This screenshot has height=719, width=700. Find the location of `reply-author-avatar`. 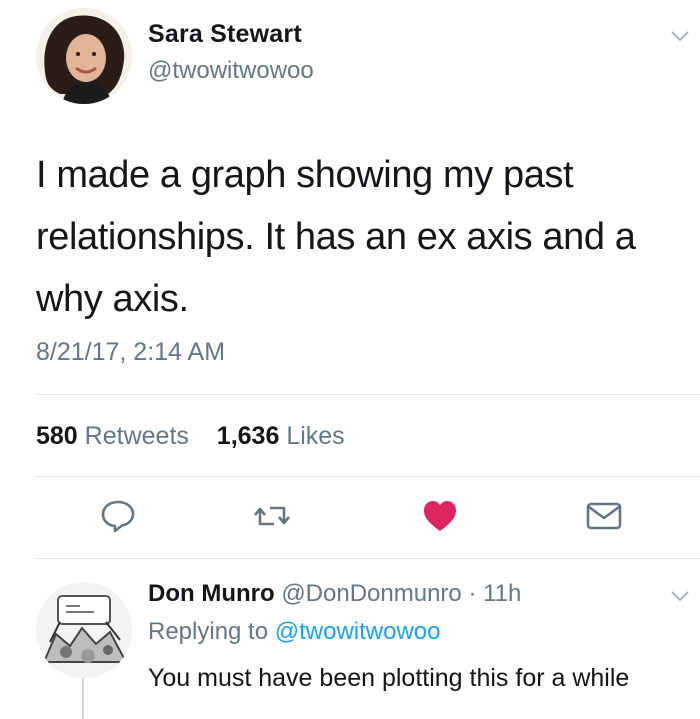

reply-author-avatar is located at coordinates (84, 630).